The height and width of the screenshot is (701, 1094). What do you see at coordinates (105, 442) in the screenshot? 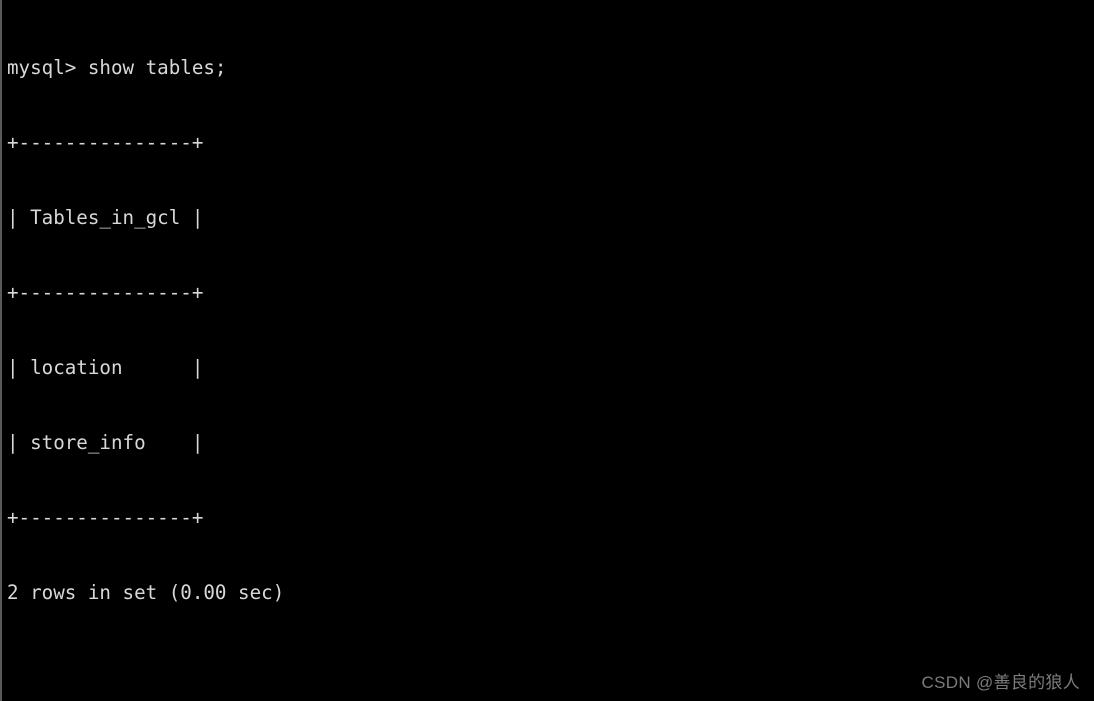
I see `terminal-line: | store_info |` at bounding box center [105, 442].